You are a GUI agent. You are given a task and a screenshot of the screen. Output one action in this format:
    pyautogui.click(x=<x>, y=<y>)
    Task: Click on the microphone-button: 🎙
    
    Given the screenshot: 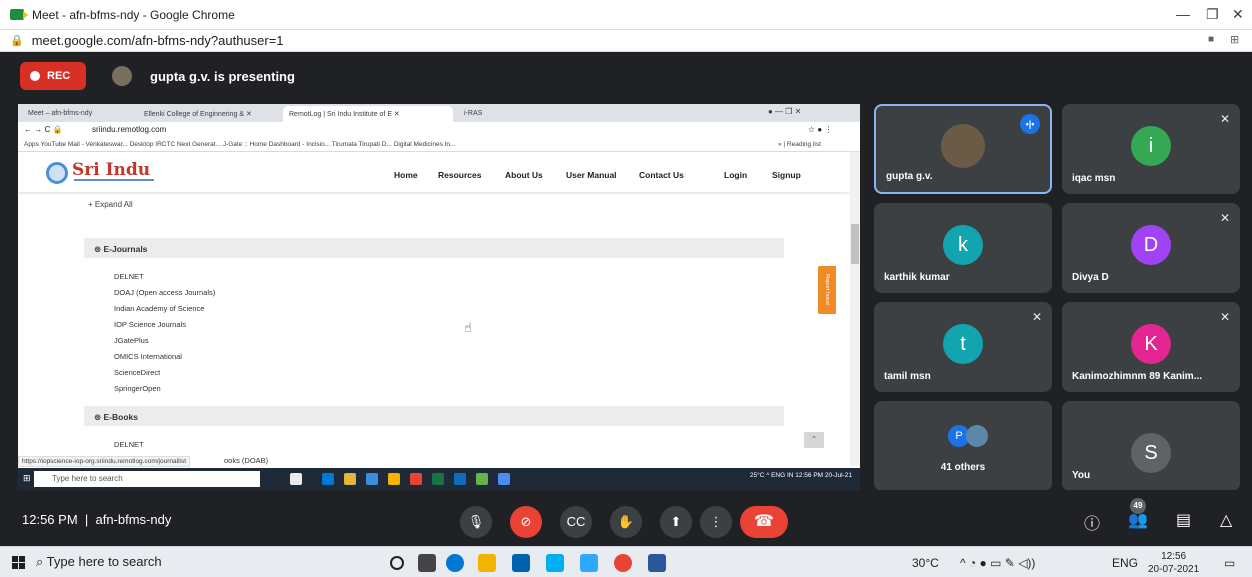 What is the action you would take?
    pyautogui.click(x=476, y=522)
    